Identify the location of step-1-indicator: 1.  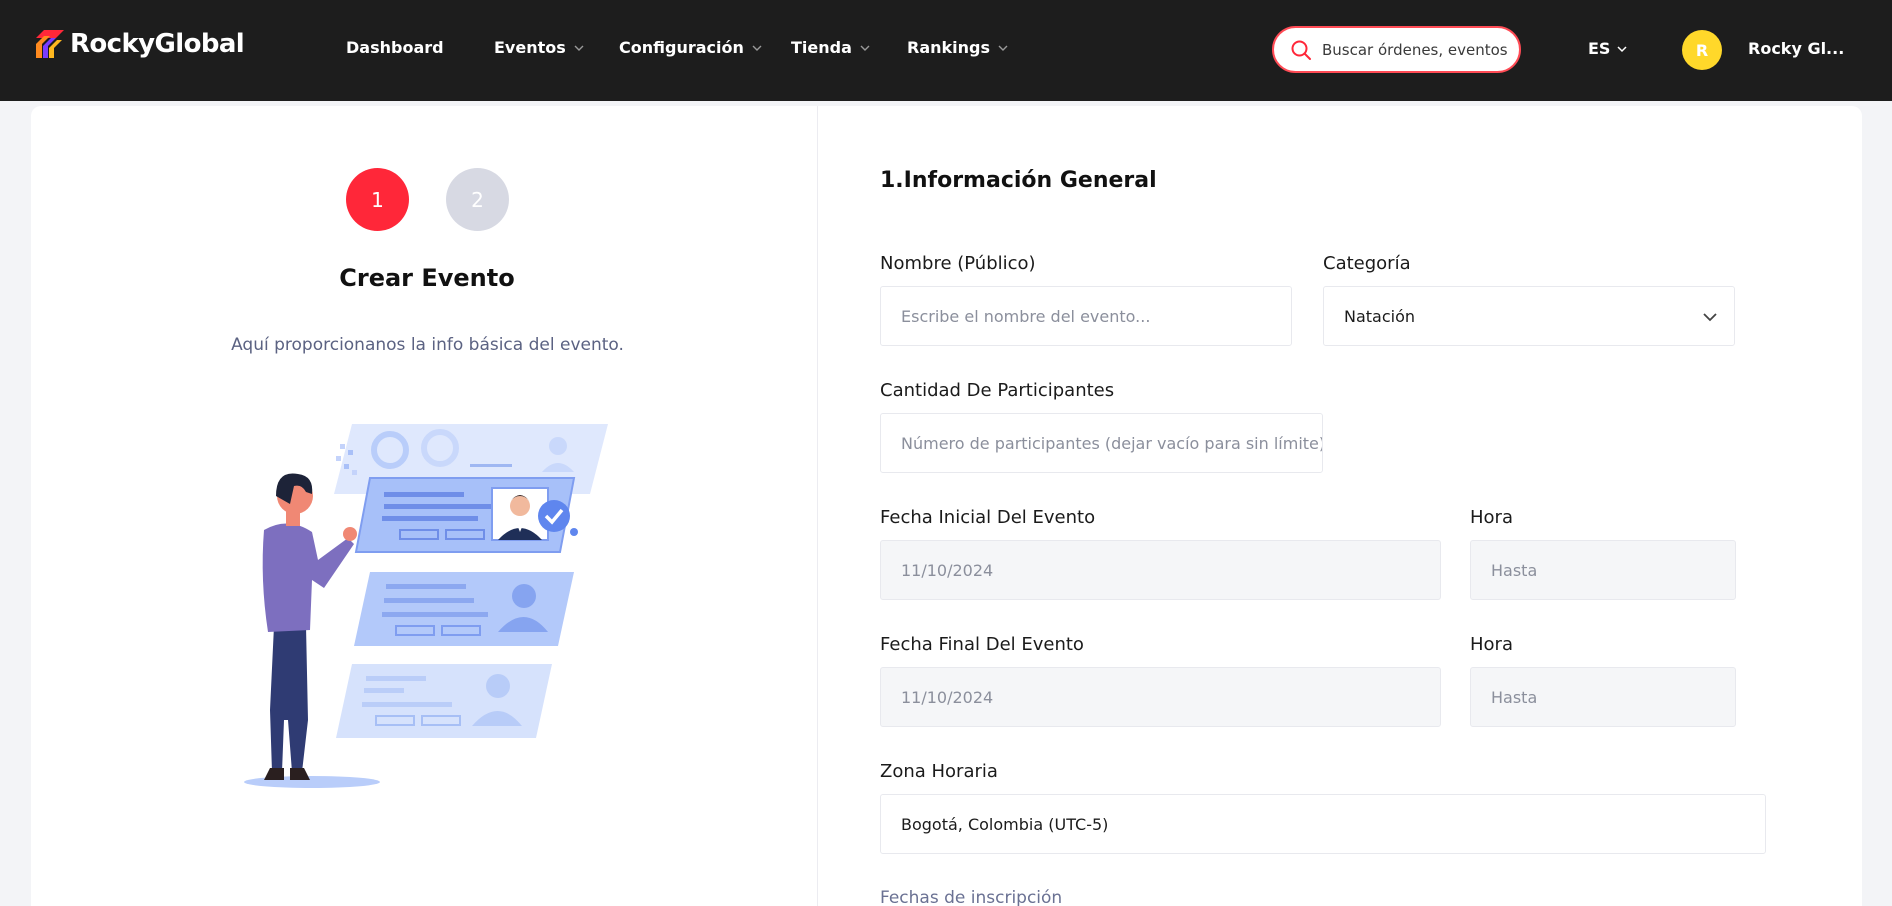
(377, 199).